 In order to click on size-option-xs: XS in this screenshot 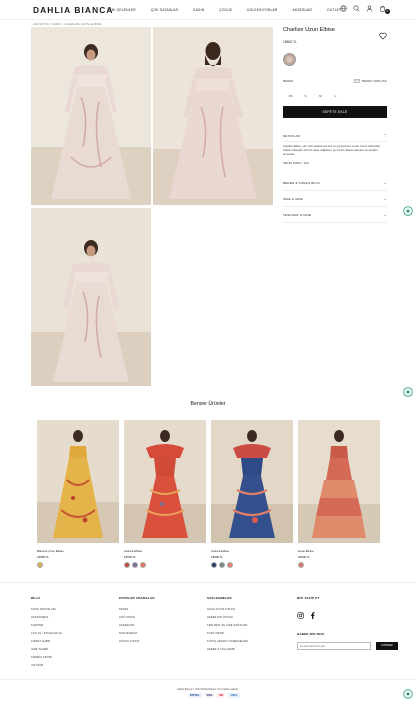, I will do `click(290, 96)`.